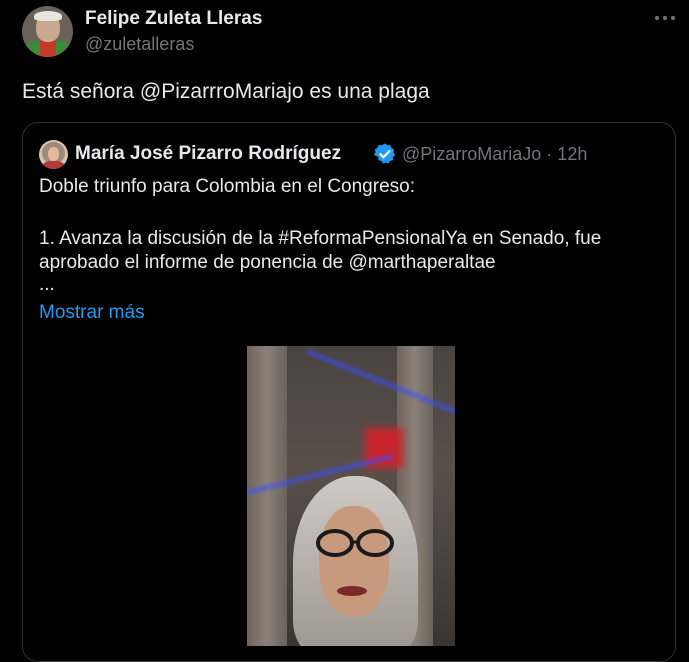 The image size is (689, 662). What do you see at coordinates (139, 44) in the screenshot?
I see `author-handle: @zuletalleras` at bounding box center [139, 44].